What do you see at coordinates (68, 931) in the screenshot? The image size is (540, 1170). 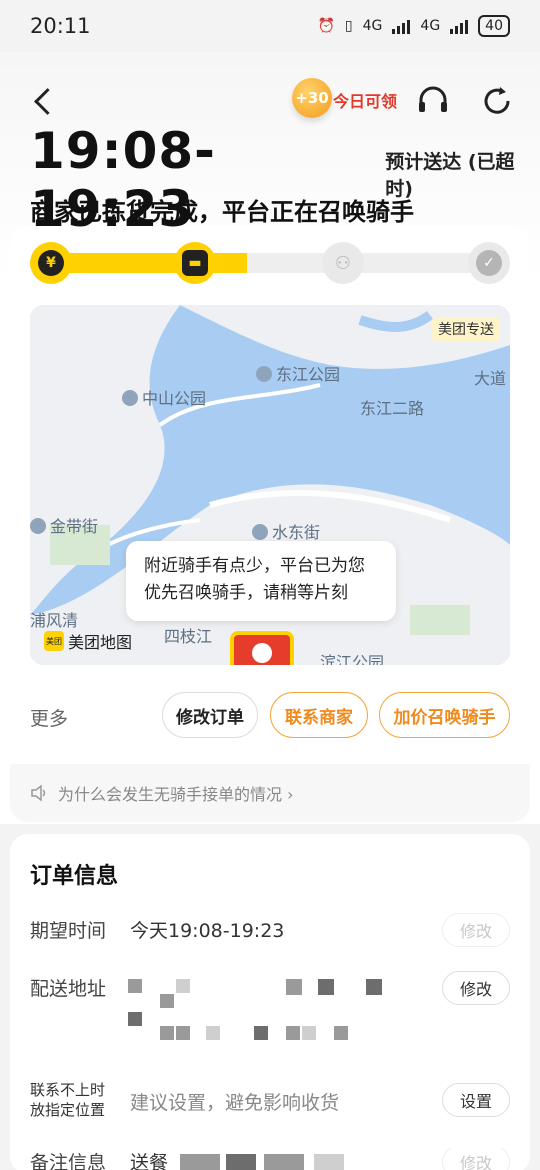 I see `expected-time-label: 期望时间` at bounding box center [68, 931].